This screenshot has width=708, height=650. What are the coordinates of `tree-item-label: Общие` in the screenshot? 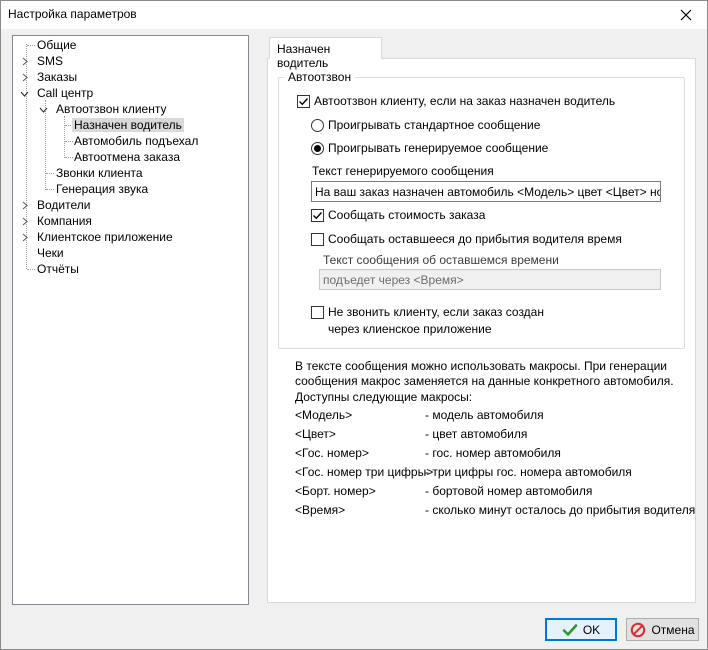 It's located at (57, 45).